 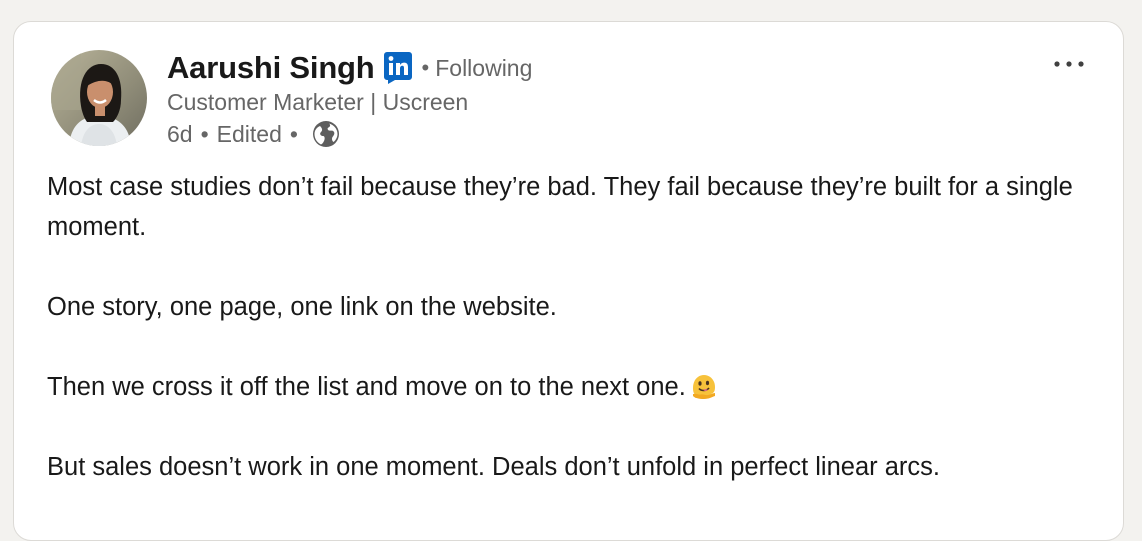 What do you see at coordinates (180, 134) in the screenshot?
I see `post-age: 6d` at bounding box center [180, 134].